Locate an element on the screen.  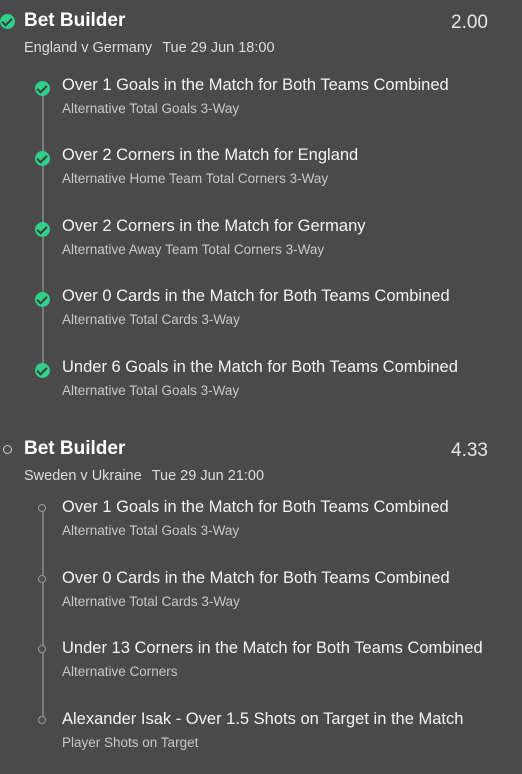
match-datetime: Tue 29 Jun 18:00 is located at coordinates (218, 48).